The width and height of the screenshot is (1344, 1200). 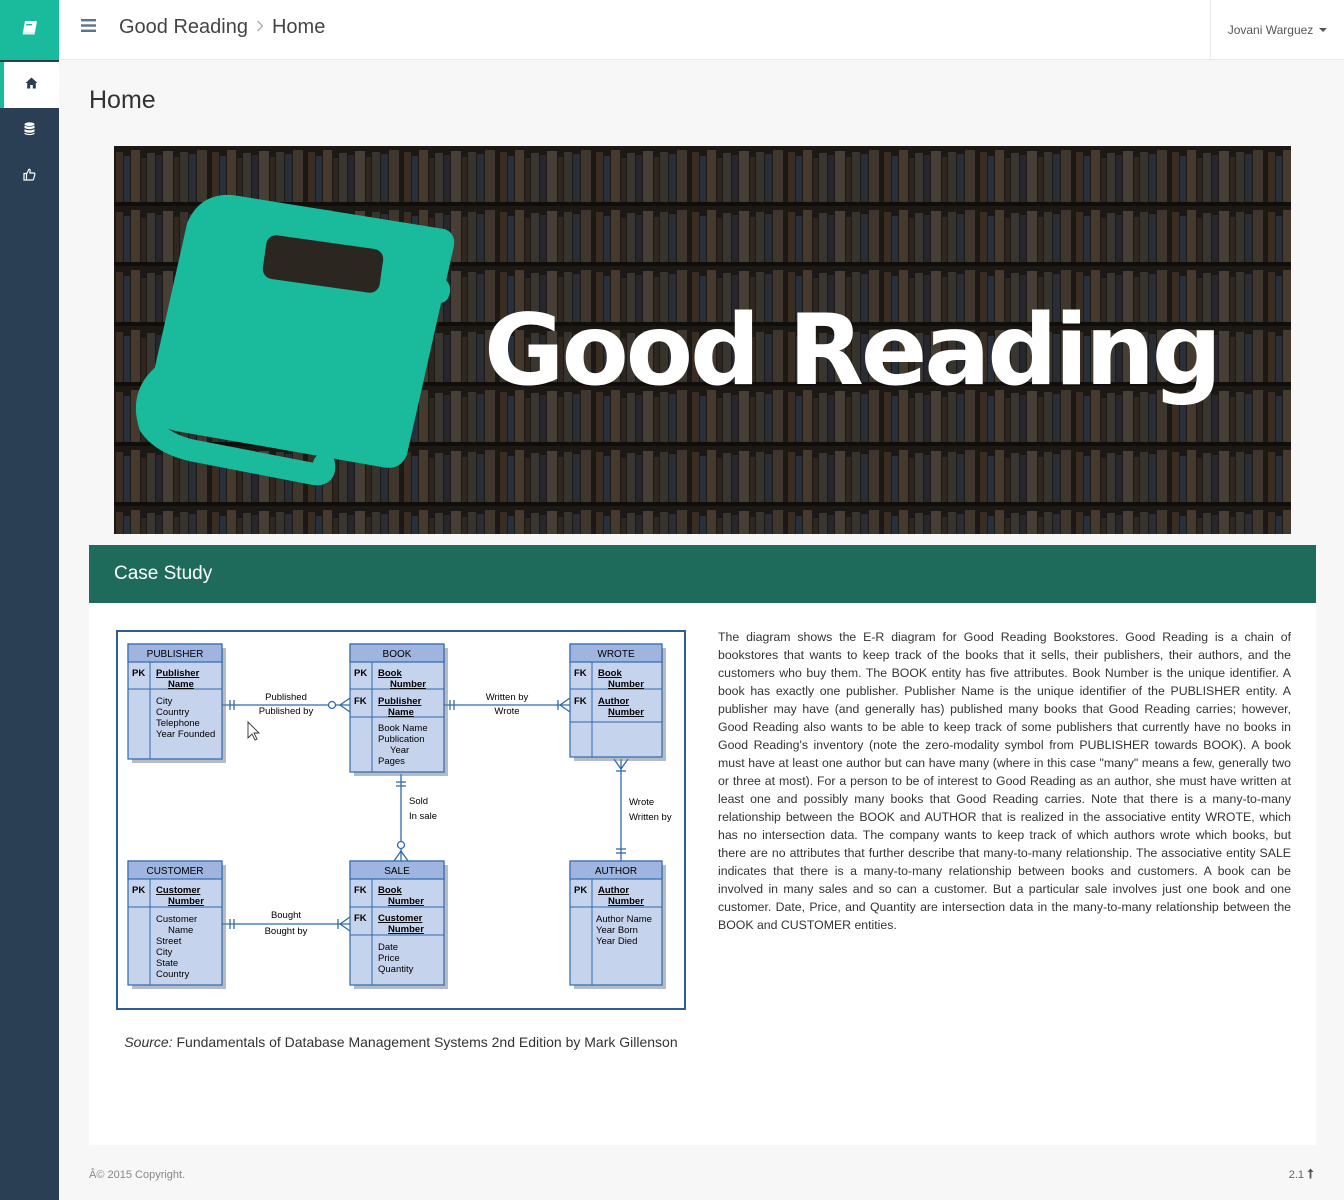 I want to click on rel-label: In sale, so click(x=423, y=816).